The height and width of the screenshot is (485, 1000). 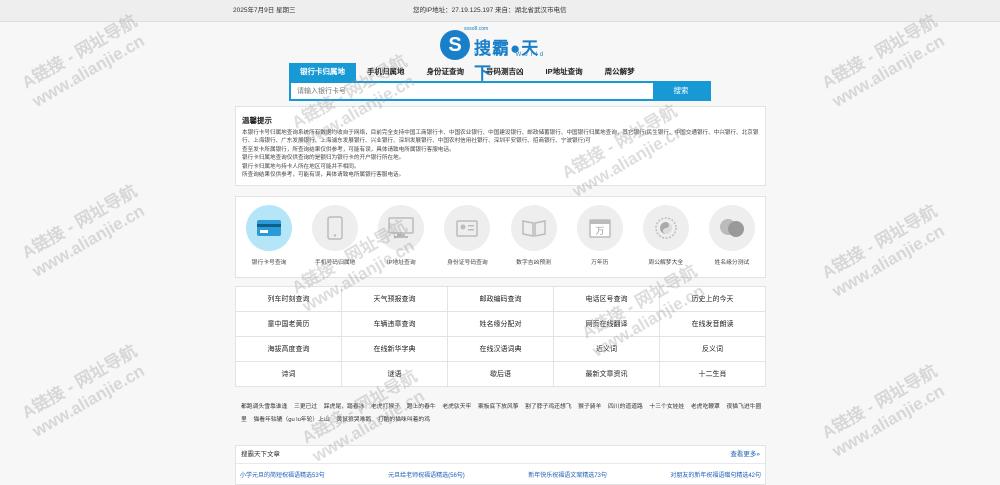 What do you see at coordinates (505, 72) in the screenshot?
I see `tab-number-luck: 号码测吉凶` at bounding box center [505, 72].